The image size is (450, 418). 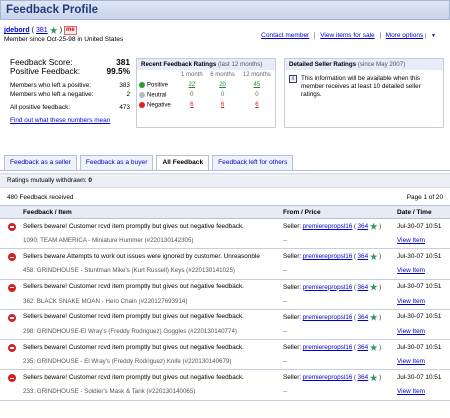 What do you see at coordinates (17, 30) in the screenshot?
I see `username-link: jdebord` at bounding box center [17, 30].